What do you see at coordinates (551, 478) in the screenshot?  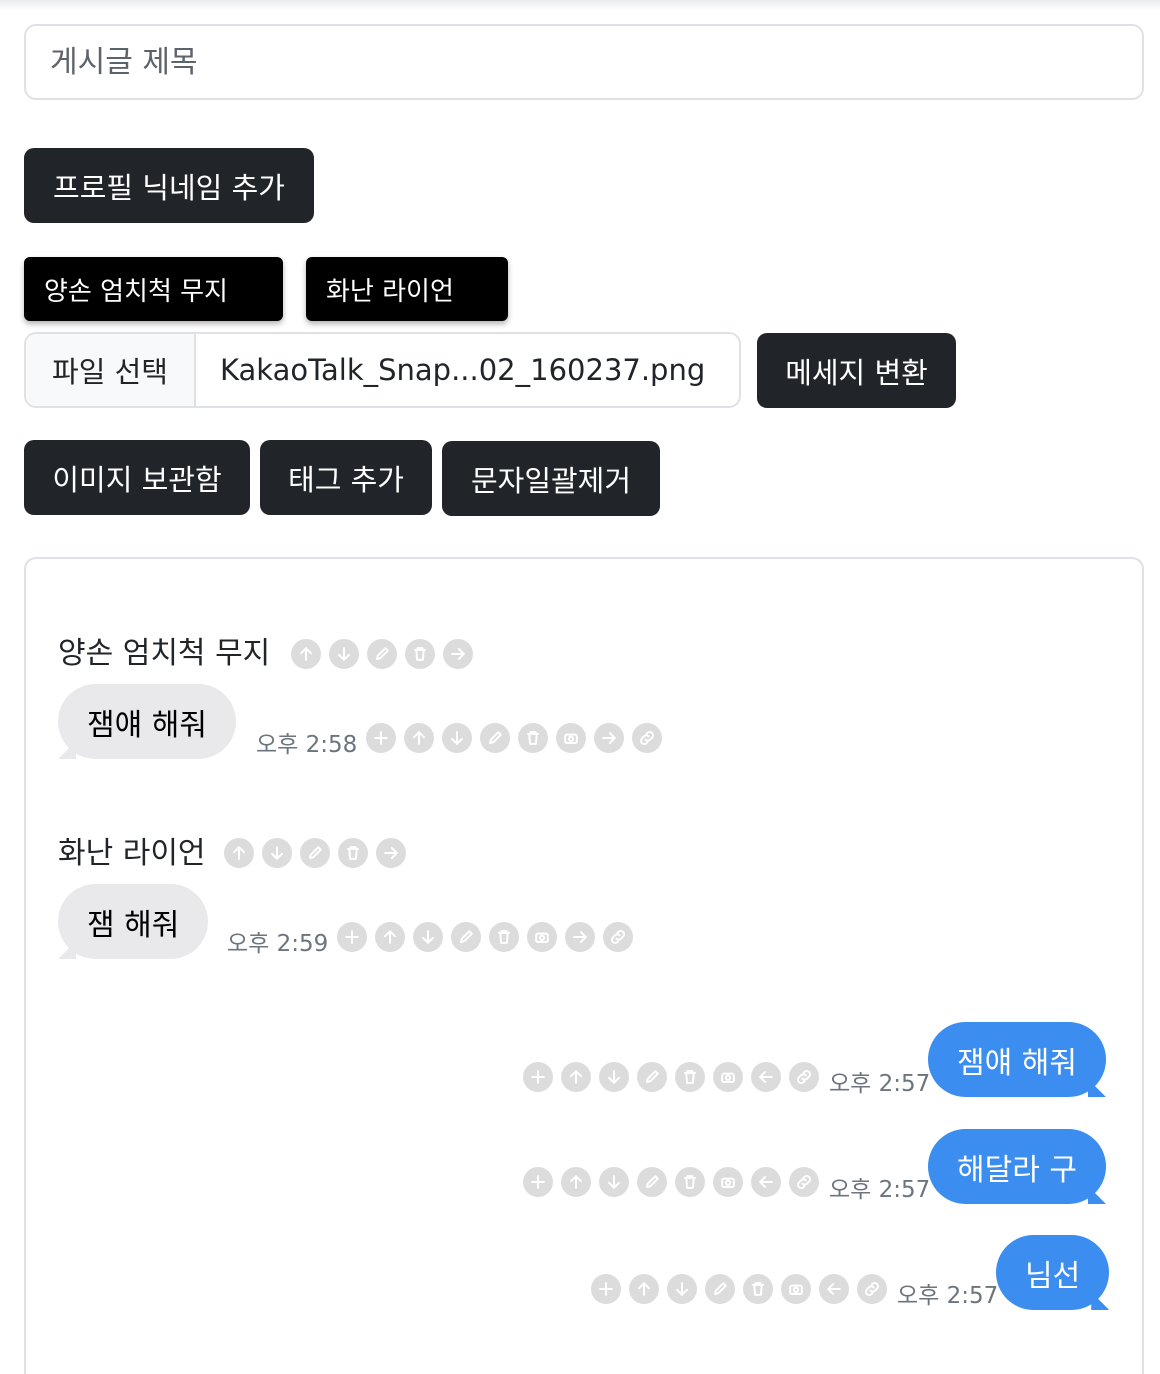 I see `bulk-remove-chars-button: 문자일괄제거` at bounding box center [551, 478].